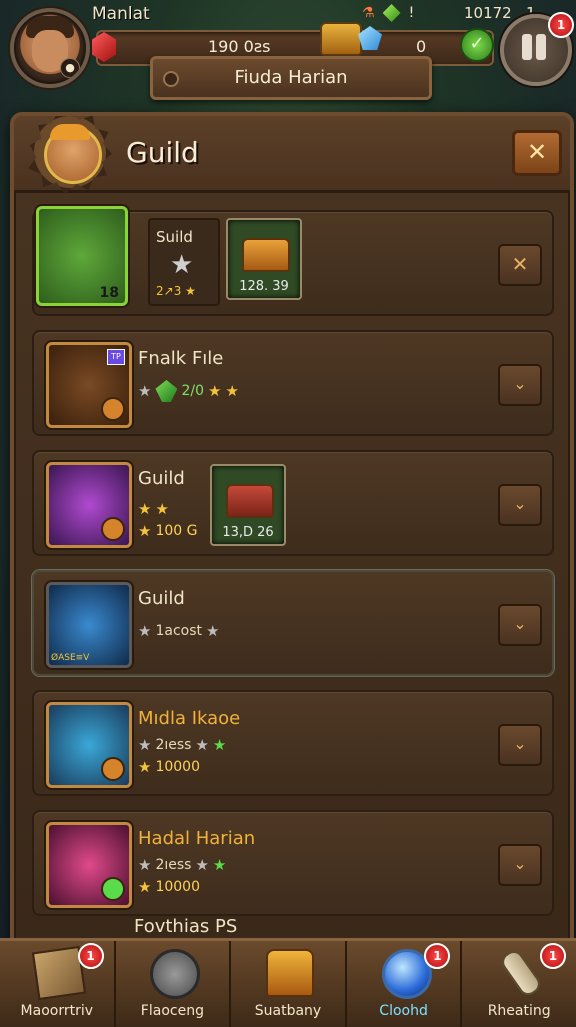 The image size is (576, 1027). Describe the element at coordinates (248, 532) in the screenshot. I see `reward-caption: 13,D 26` at that location.